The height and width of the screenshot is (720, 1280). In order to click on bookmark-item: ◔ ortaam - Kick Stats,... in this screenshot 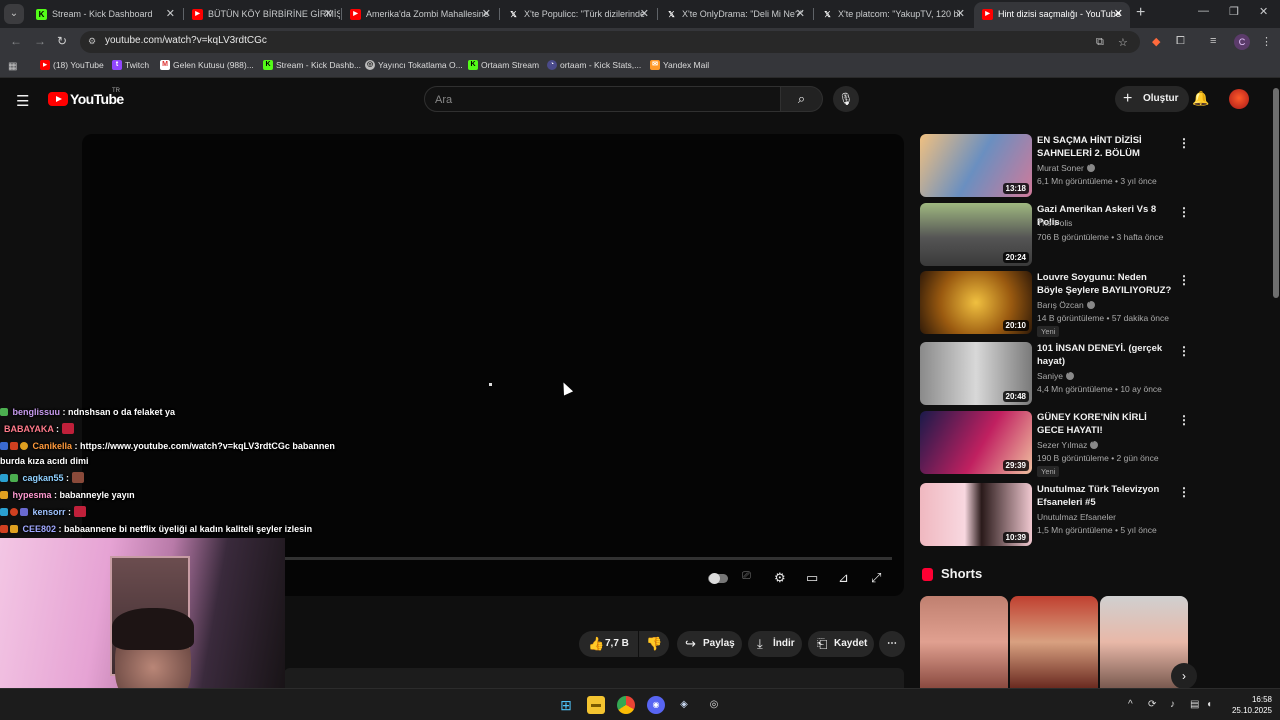, I will do `click(594, 65)`.